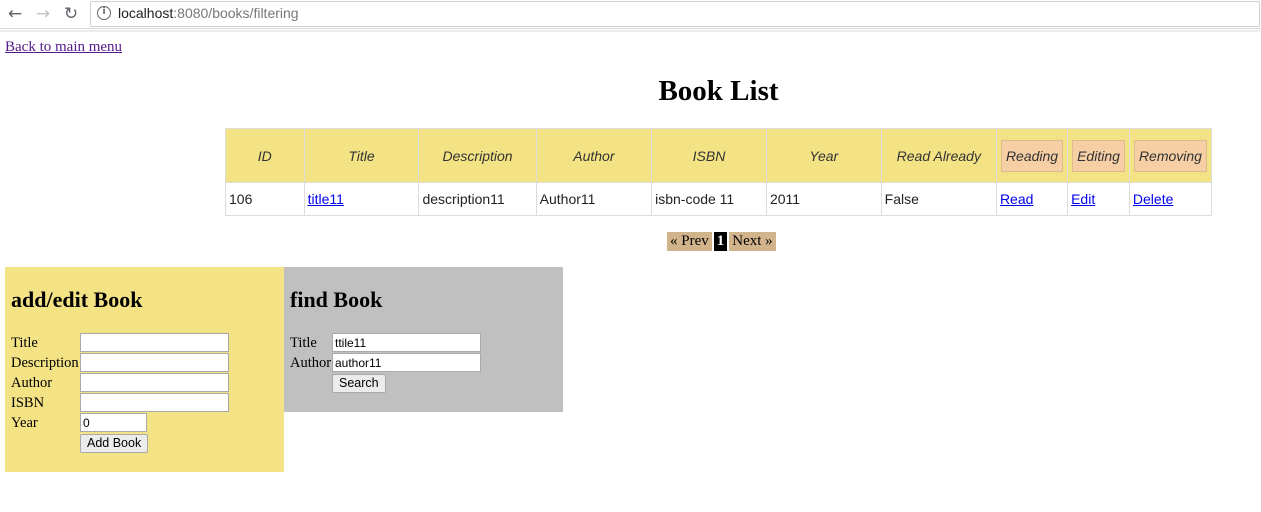  I want to click on delete-link: Delete, so click(1153, 199).